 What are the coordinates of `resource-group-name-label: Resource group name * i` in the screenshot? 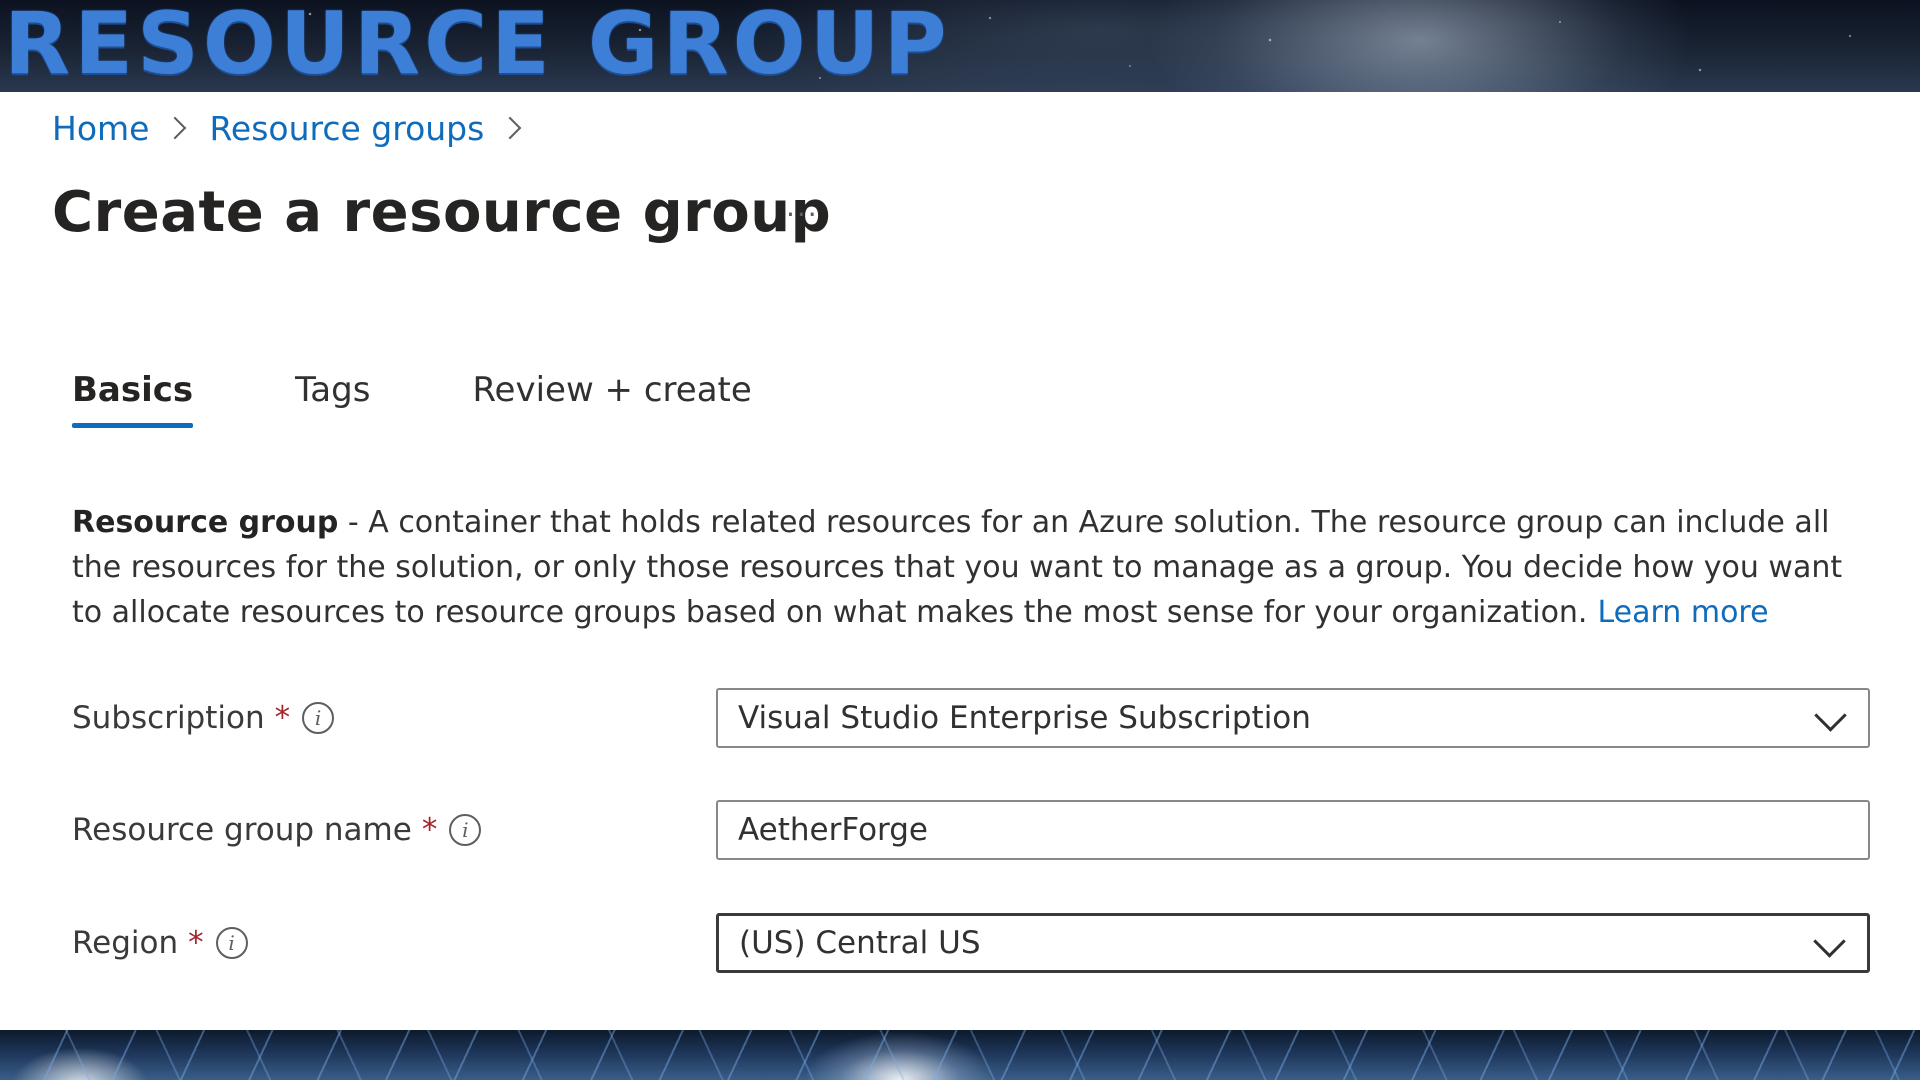 It's located at (277, 830).